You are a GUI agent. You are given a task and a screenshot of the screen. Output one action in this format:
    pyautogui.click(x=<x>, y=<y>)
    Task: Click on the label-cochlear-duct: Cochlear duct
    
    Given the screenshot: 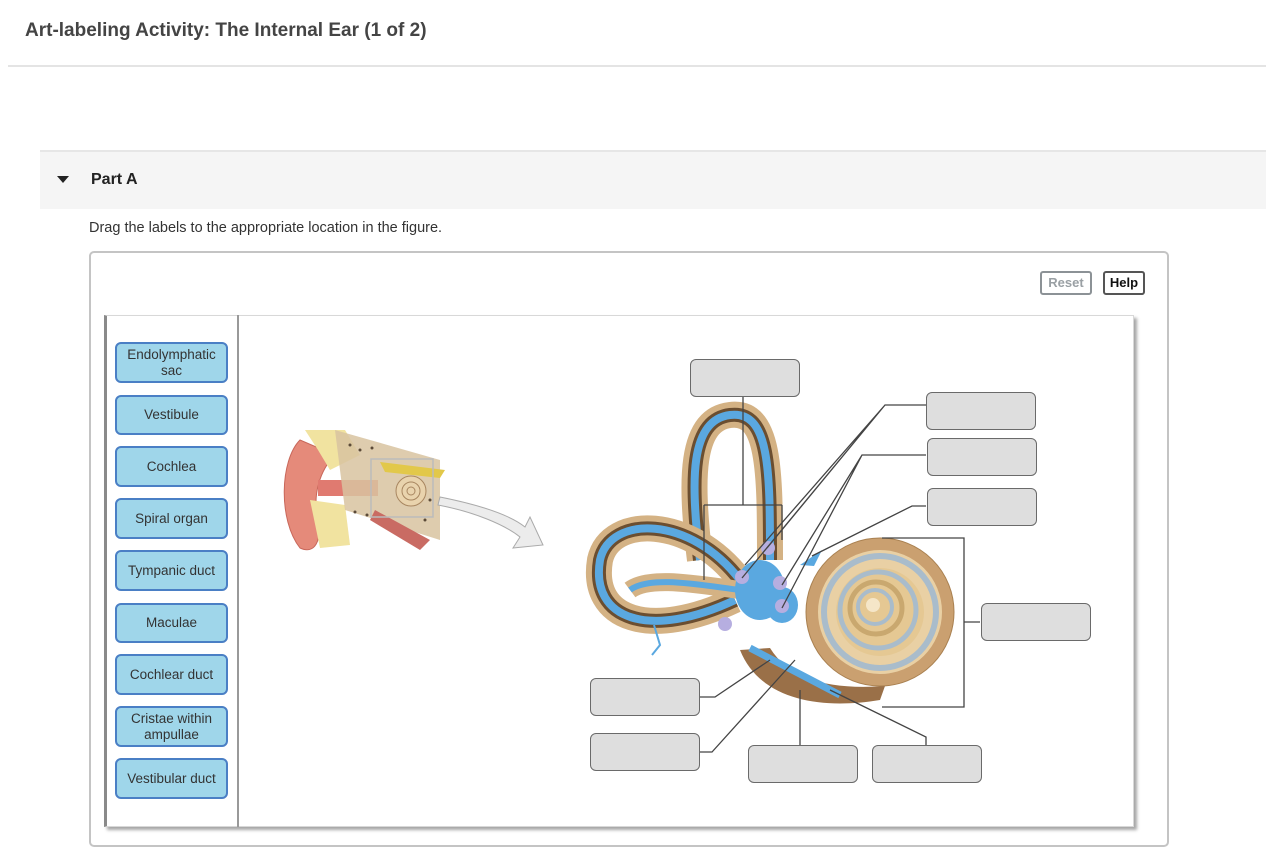 What is the action you would take?
    pyautogui.click(x=171, y=674)
    